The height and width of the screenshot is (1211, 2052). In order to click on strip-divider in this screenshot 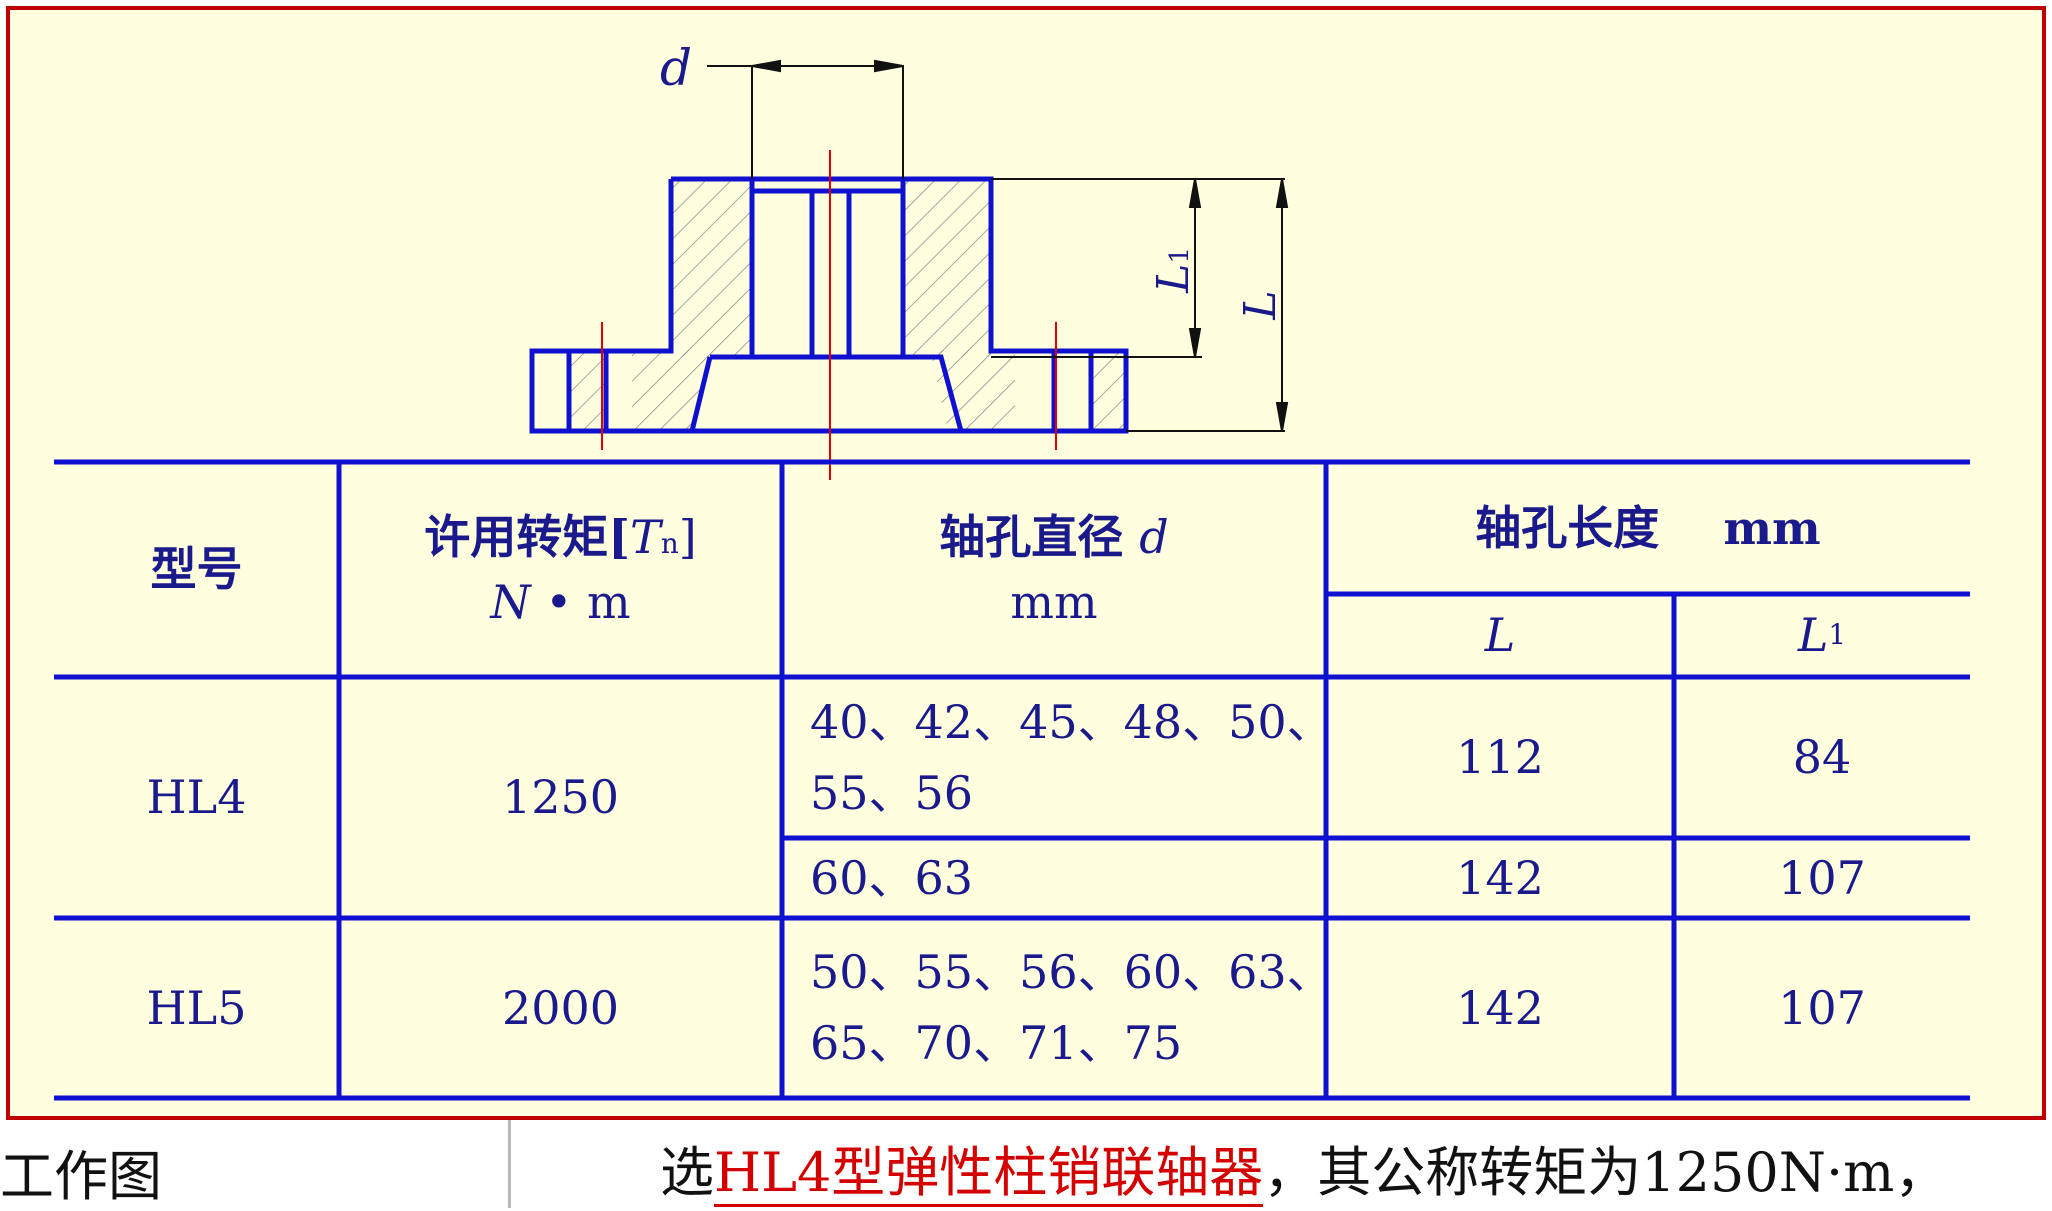, I will do `click(509, 1164)`.